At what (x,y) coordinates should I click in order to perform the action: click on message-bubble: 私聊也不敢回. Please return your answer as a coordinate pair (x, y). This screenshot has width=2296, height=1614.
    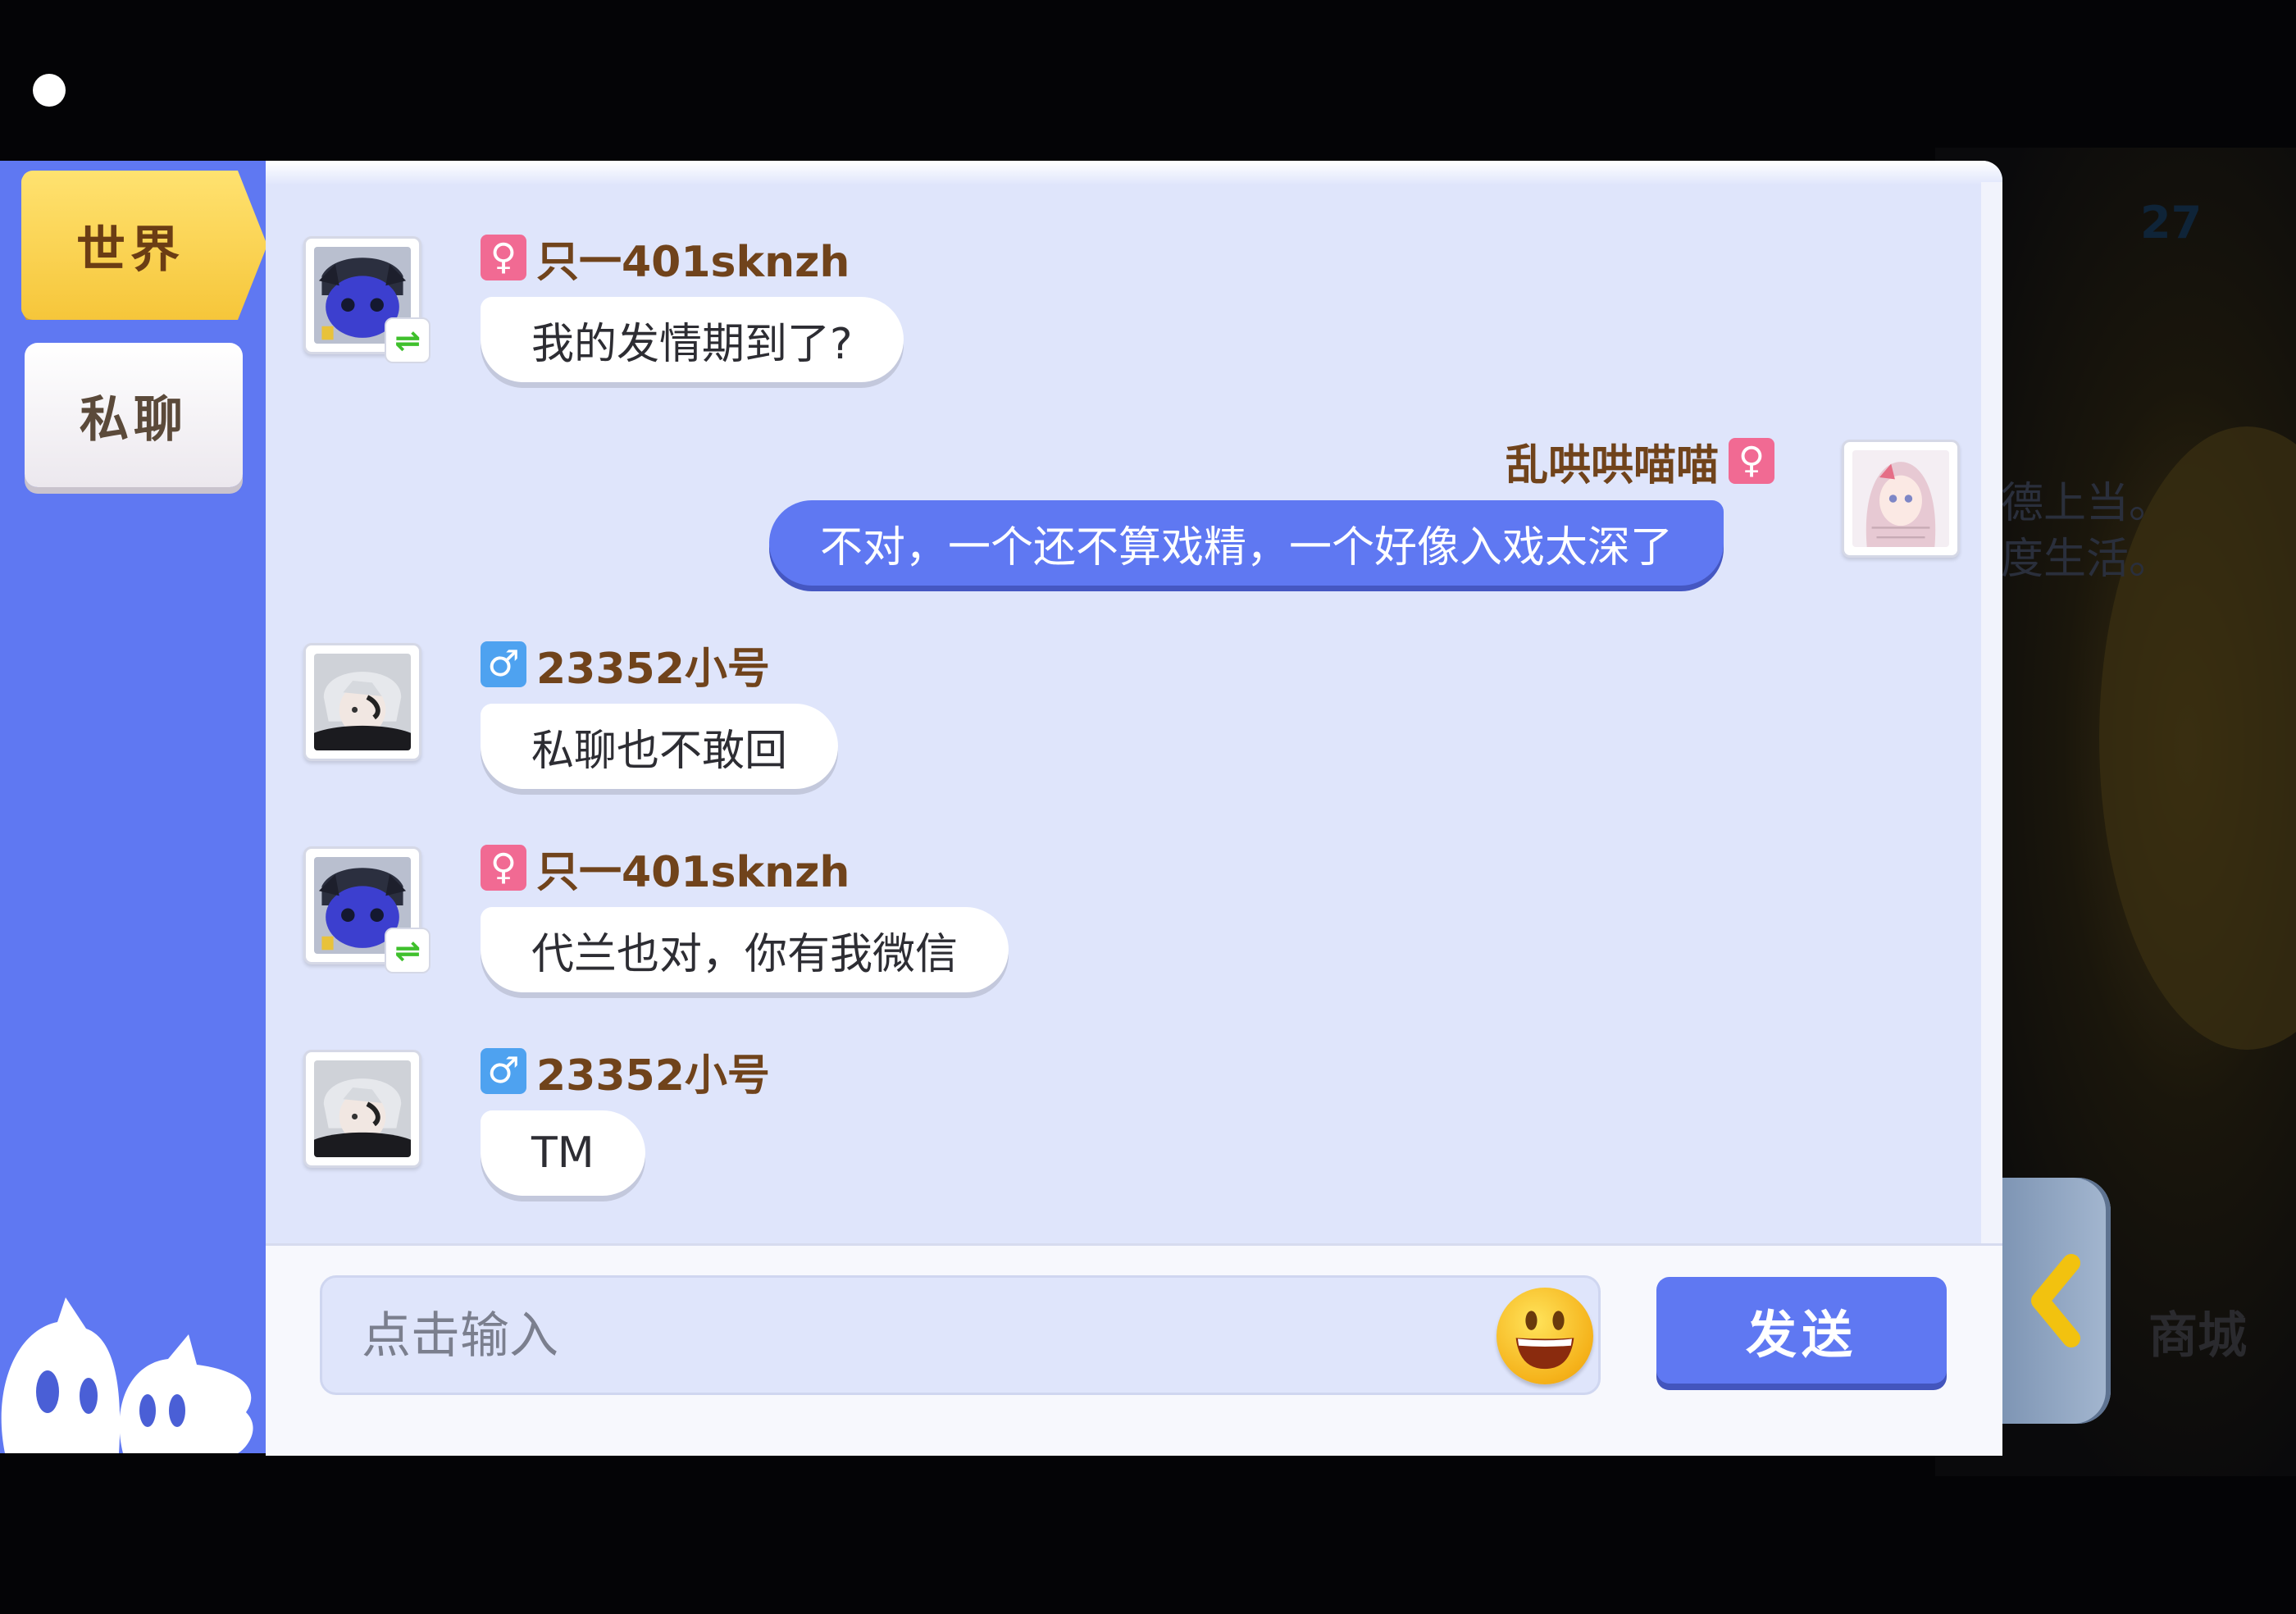
    Looking at the image, I should click on (660, 746).